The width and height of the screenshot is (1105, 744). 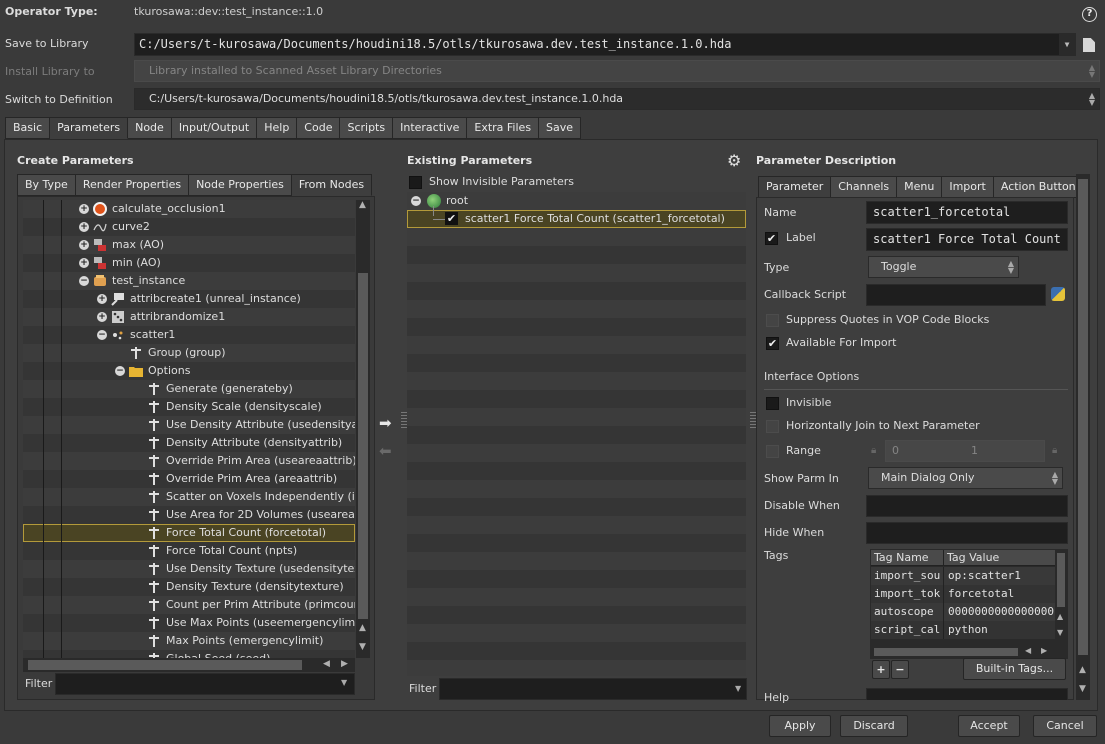 What do you see at coordinates (984, 576) in the screenshot?
I see `tag-value-cell: op:scatter1` at bounding box center [984, 576].